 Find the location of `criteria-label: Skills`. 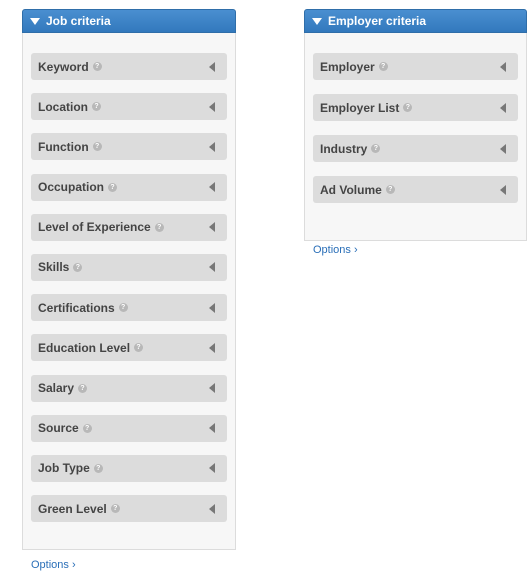

criteria-label: Skills is located at coordinates (54, 267).